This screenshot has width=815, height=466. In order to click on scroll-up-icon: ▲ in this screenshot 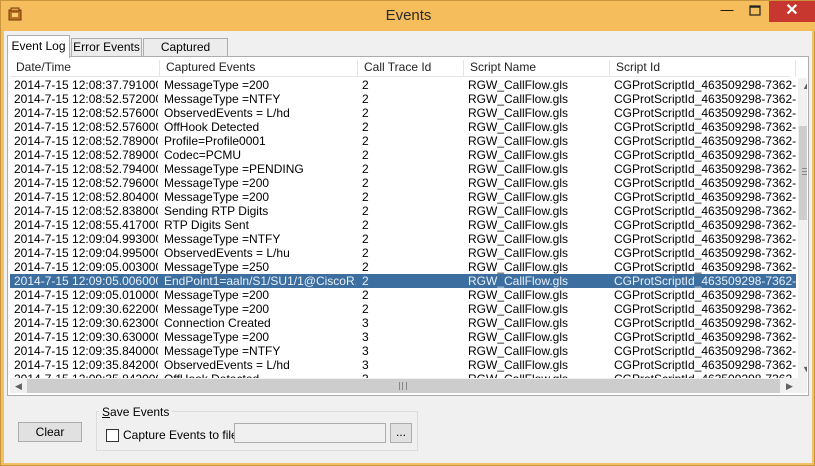, I will do `click(802, 86)`.